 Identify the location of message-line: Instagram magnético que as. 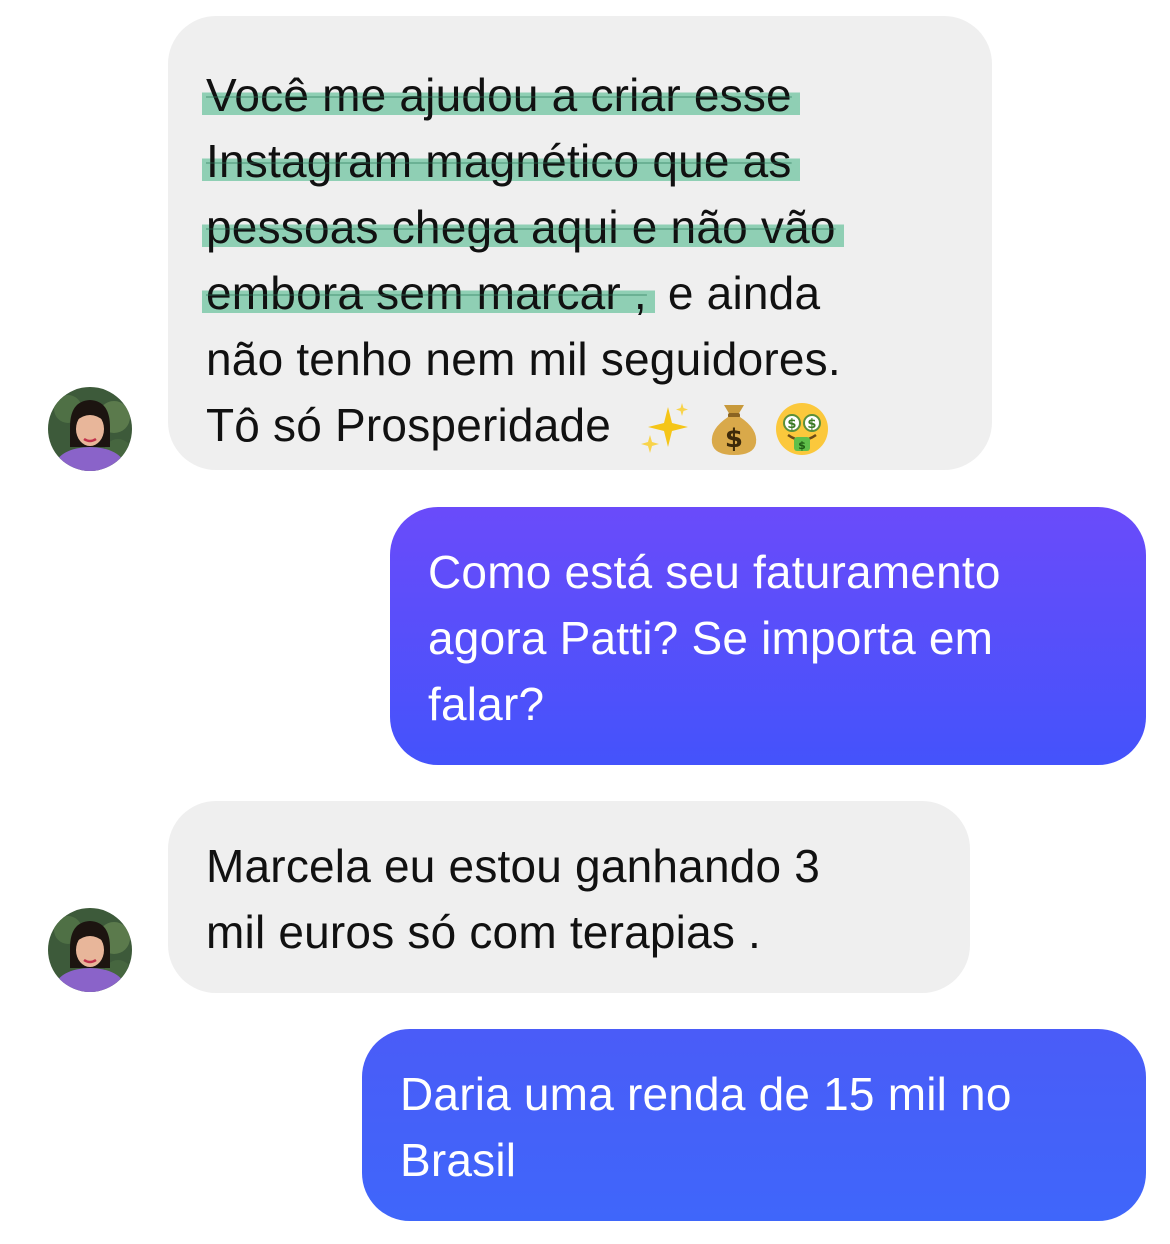
(597, 161).